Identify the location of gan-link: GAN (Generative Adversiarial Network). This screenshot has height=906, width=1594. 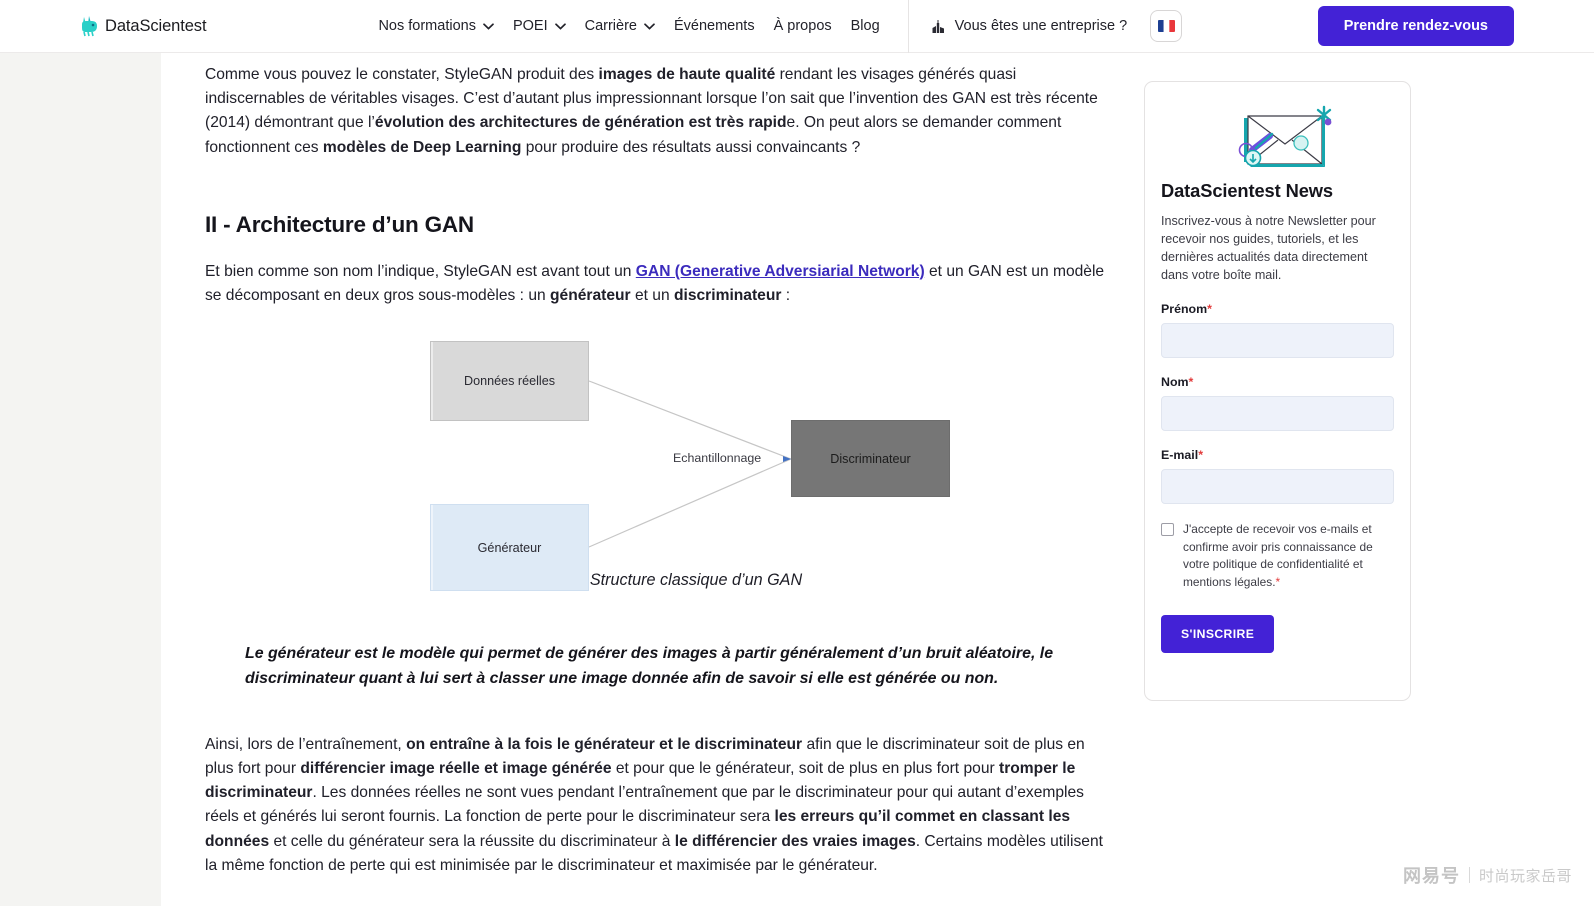
(780, 271).